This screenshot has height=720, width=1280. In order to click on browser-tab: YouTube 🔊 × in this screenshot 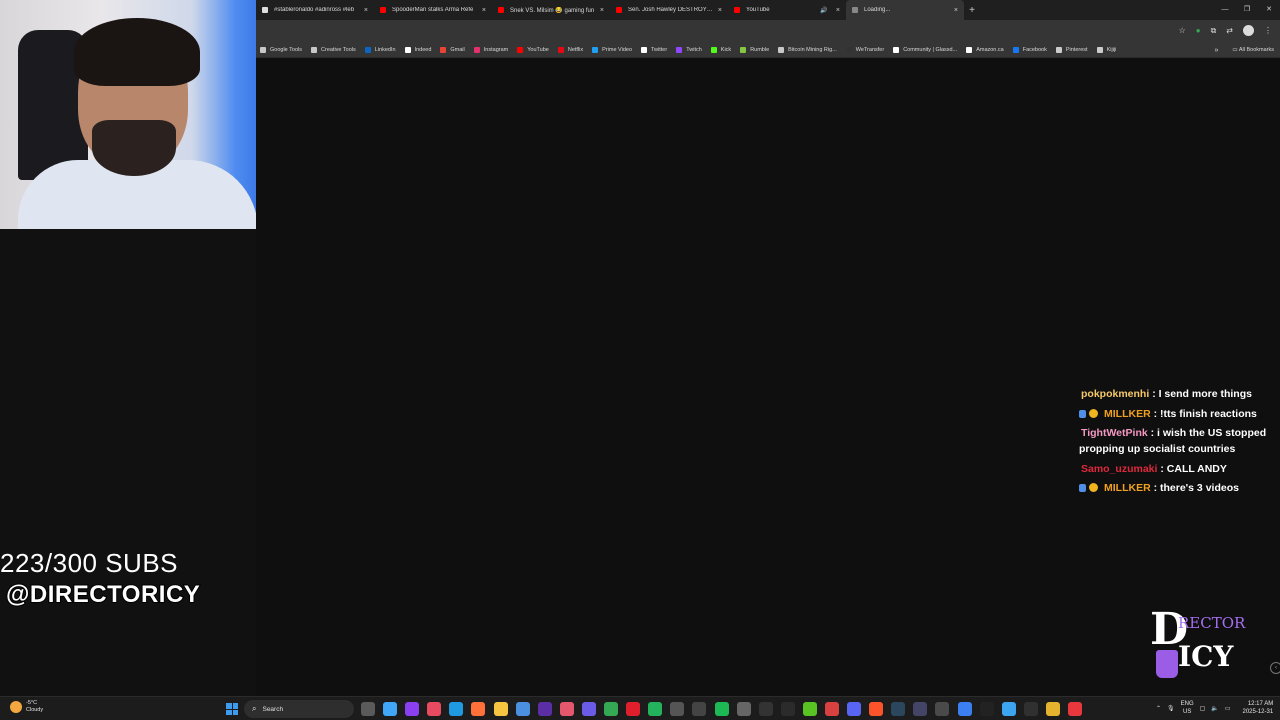, I will do `click(787, 10)`.